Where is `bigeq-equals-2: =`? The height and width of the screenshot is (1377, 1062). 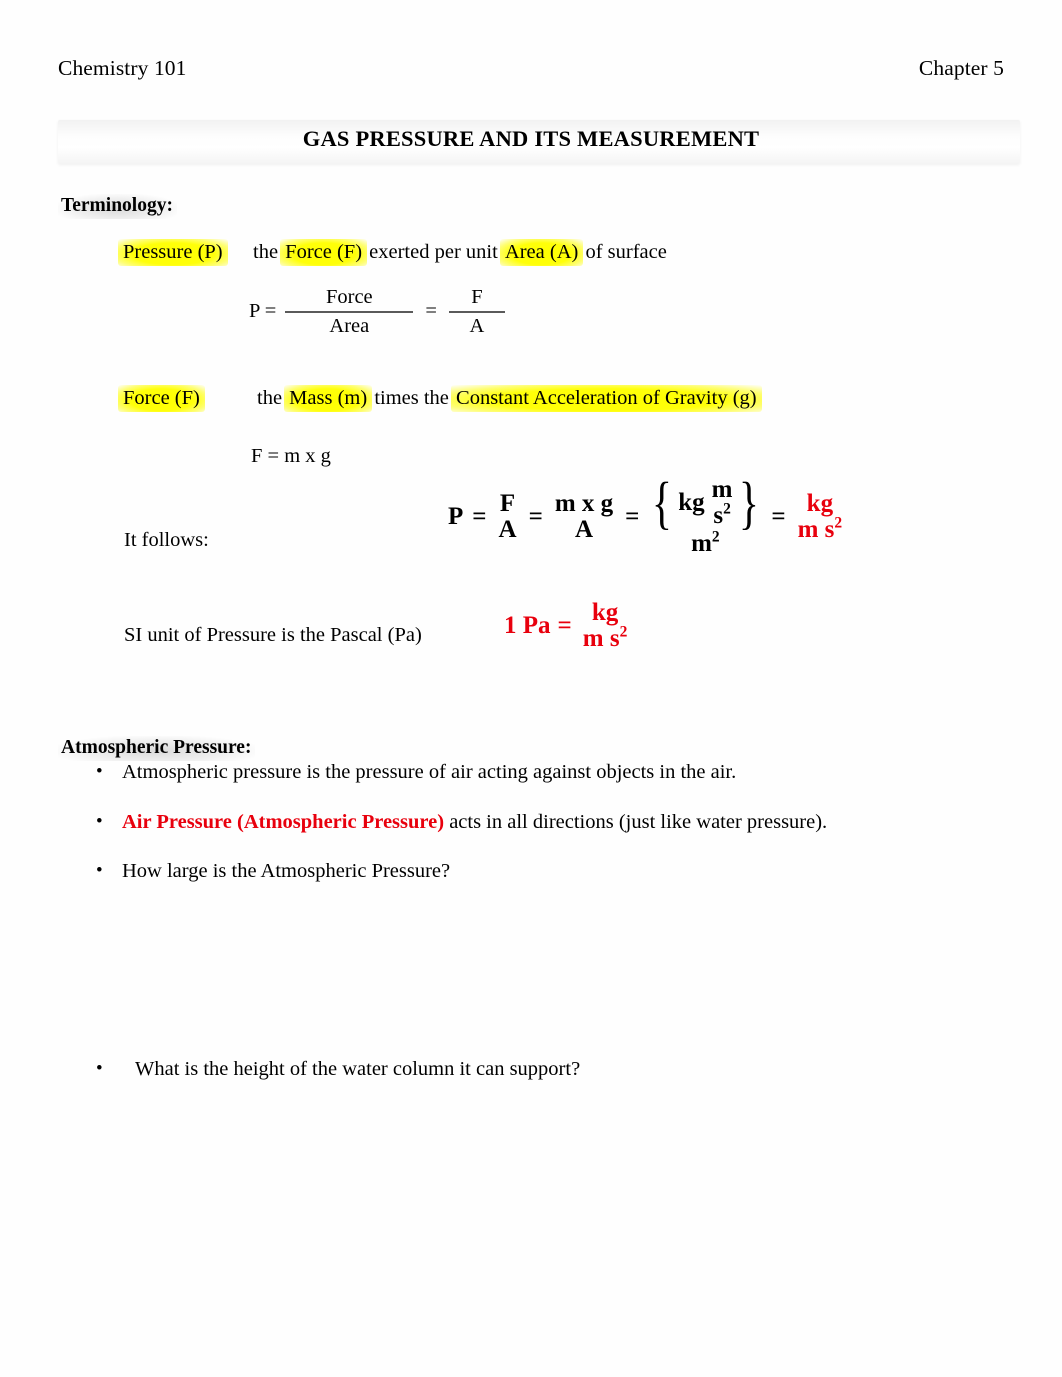
bigeq-equals-2: = is located at coordinates (535, 516).